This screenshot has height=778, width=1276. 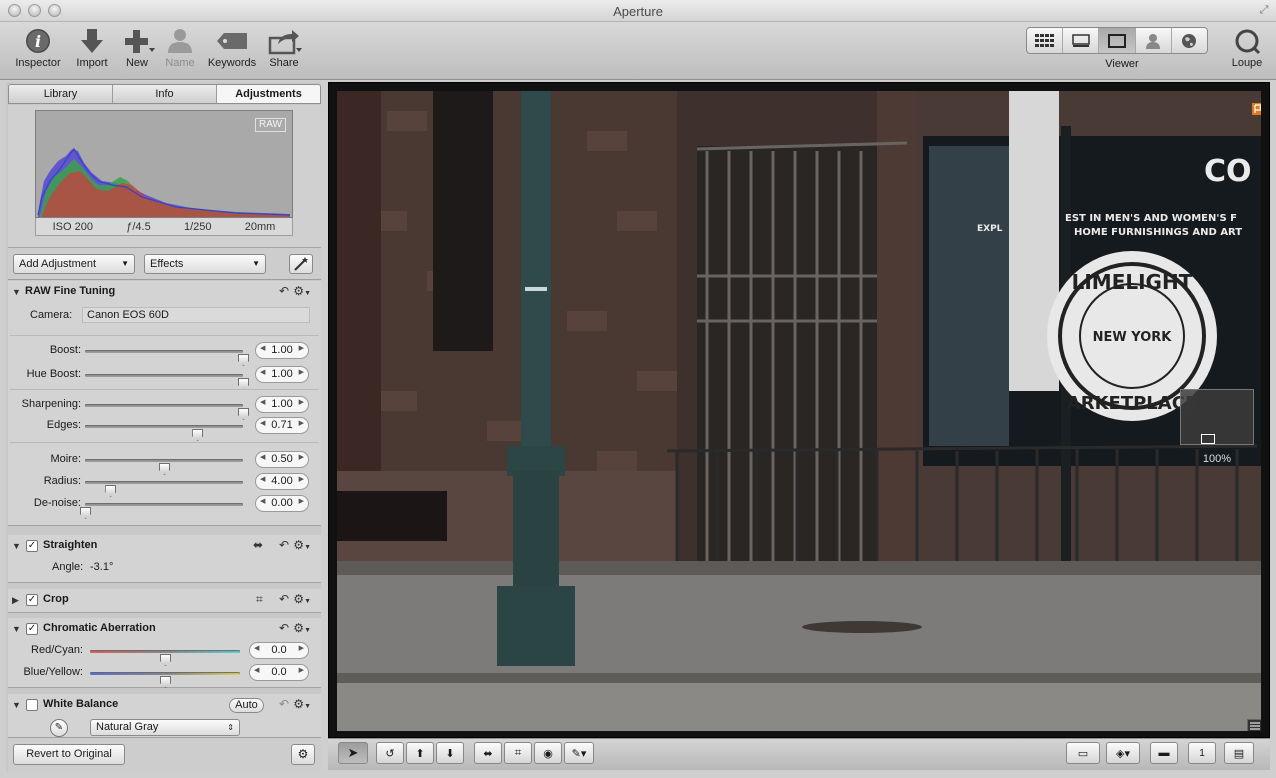 What do you see at coordinates (488, 753) in the screenshot?
I see `straighten-tool-button: ⬌` at bounding box center [488, 753].